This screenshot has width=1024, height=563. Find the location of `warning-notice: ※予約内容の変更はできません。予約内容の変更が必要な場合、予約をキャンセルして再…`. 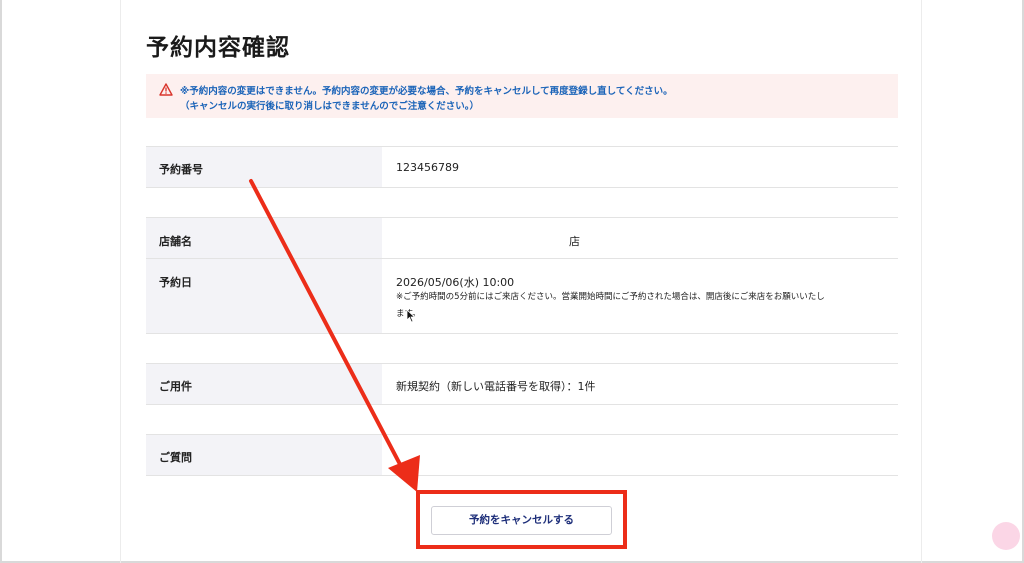

warning-notice: ※予約内容の変更はできません。予約内容の変更が必要な場合、予約をキャンセルして再… is located at coordinates (522, 96).